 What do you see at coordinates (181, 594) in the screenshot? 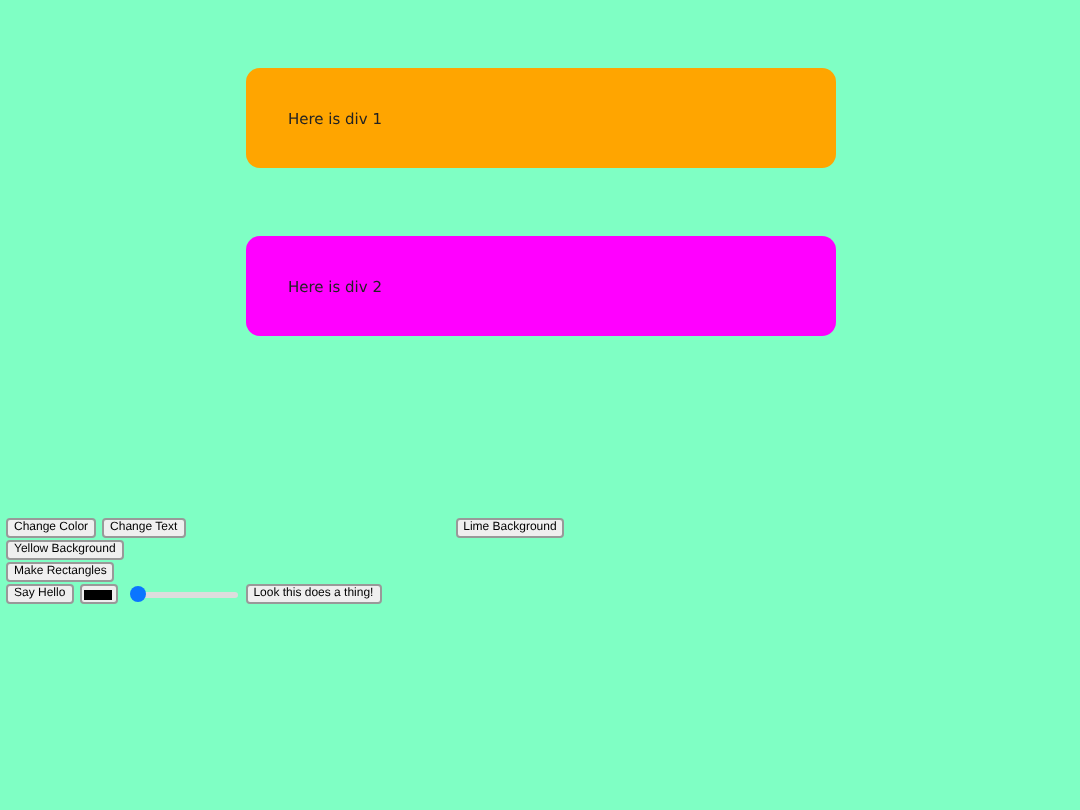
I see `slider` at bounding box center [181, 594].